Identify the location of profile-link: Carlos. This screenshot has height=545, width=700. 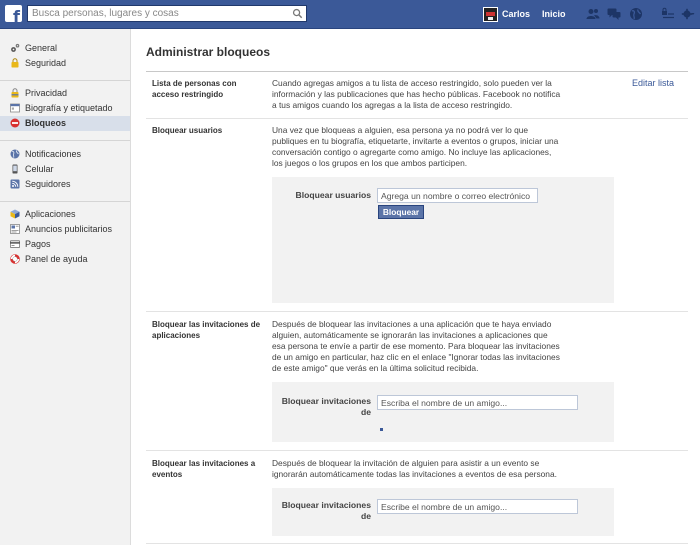
(506, 14).